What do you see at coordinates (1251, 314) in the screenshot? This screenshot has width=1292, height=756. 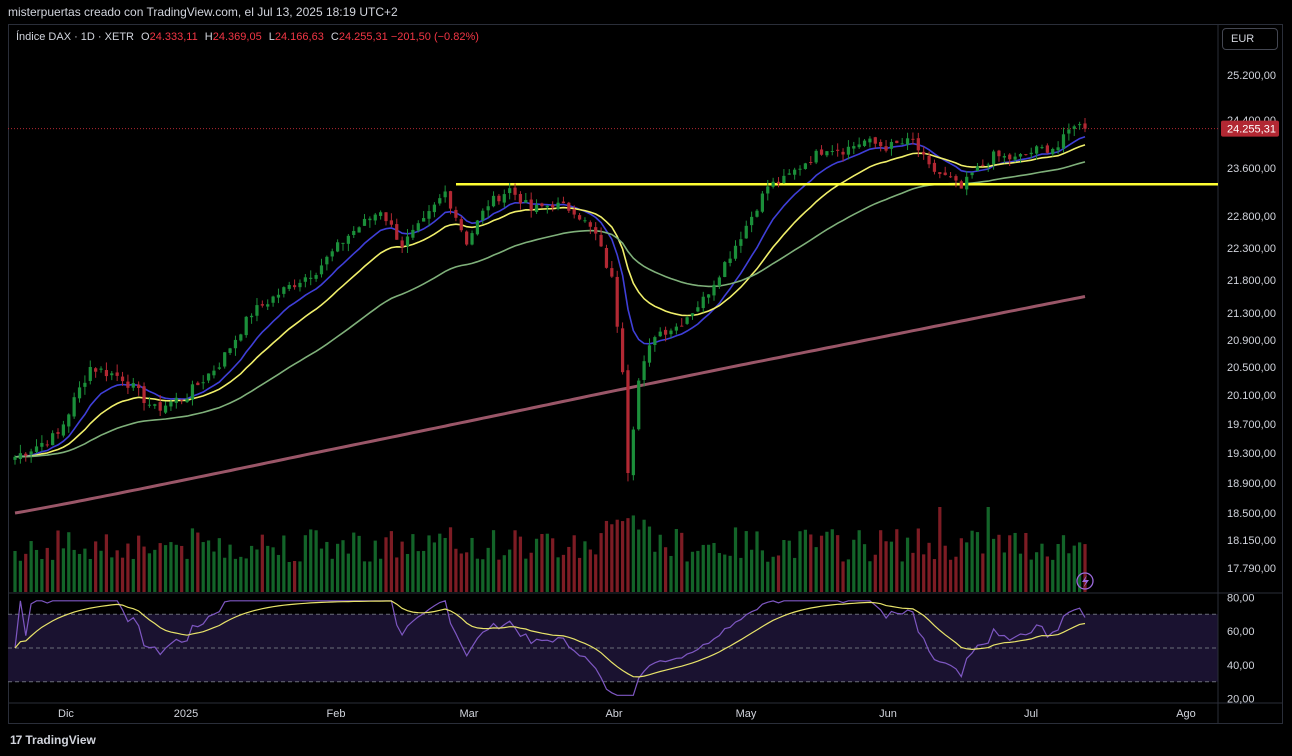 I see `price-tick-label: 21.300,00` at bounding box center [1251, 314].